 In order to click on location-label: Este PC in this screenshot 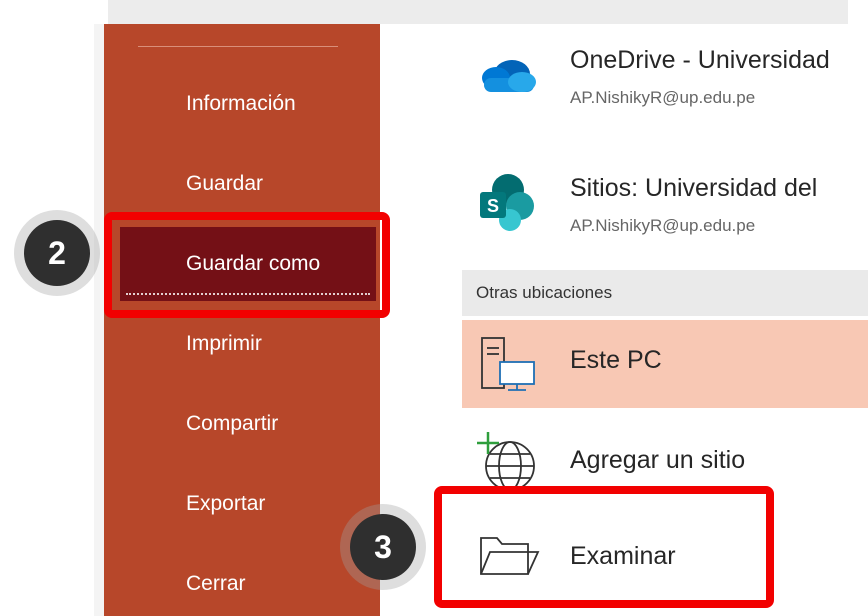, I will do `click(616, 360)`.